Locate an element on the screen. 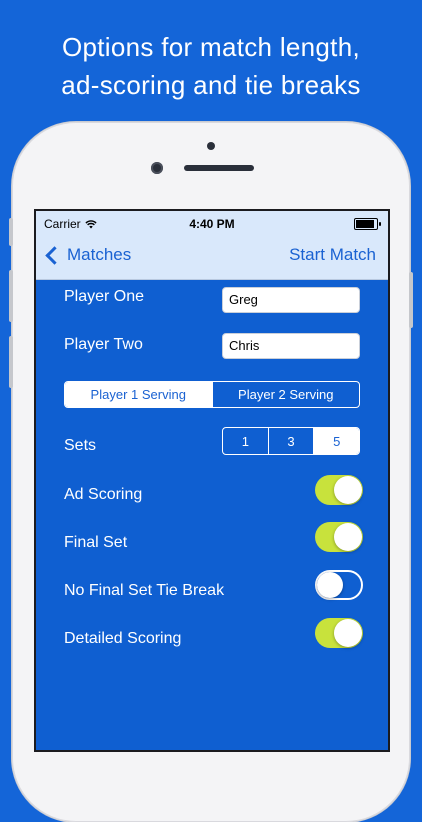 The height and width of the screenshot is (822, 422). ad-scoring-label: Ad Scoring is located at coordinates (103, 494).